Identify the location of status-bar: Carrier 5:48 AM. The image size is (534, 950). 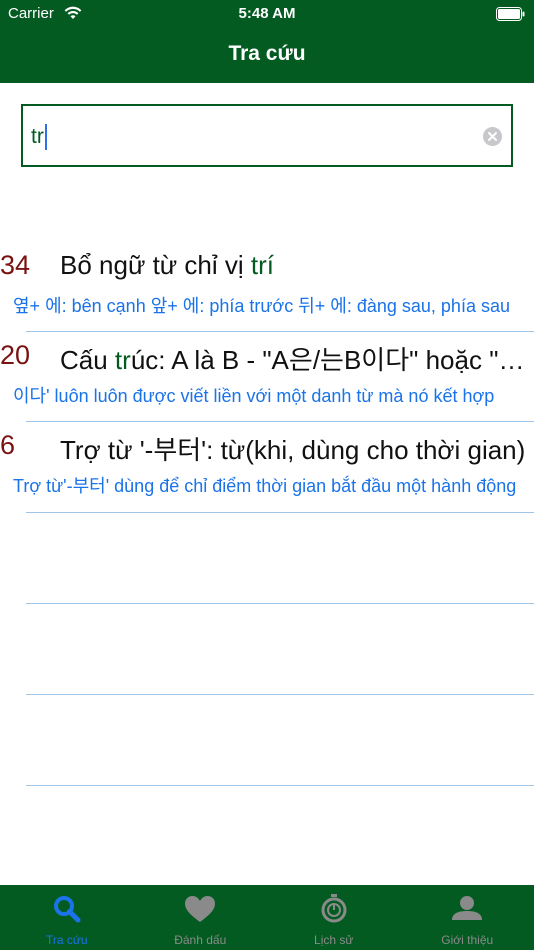
(267, 14).